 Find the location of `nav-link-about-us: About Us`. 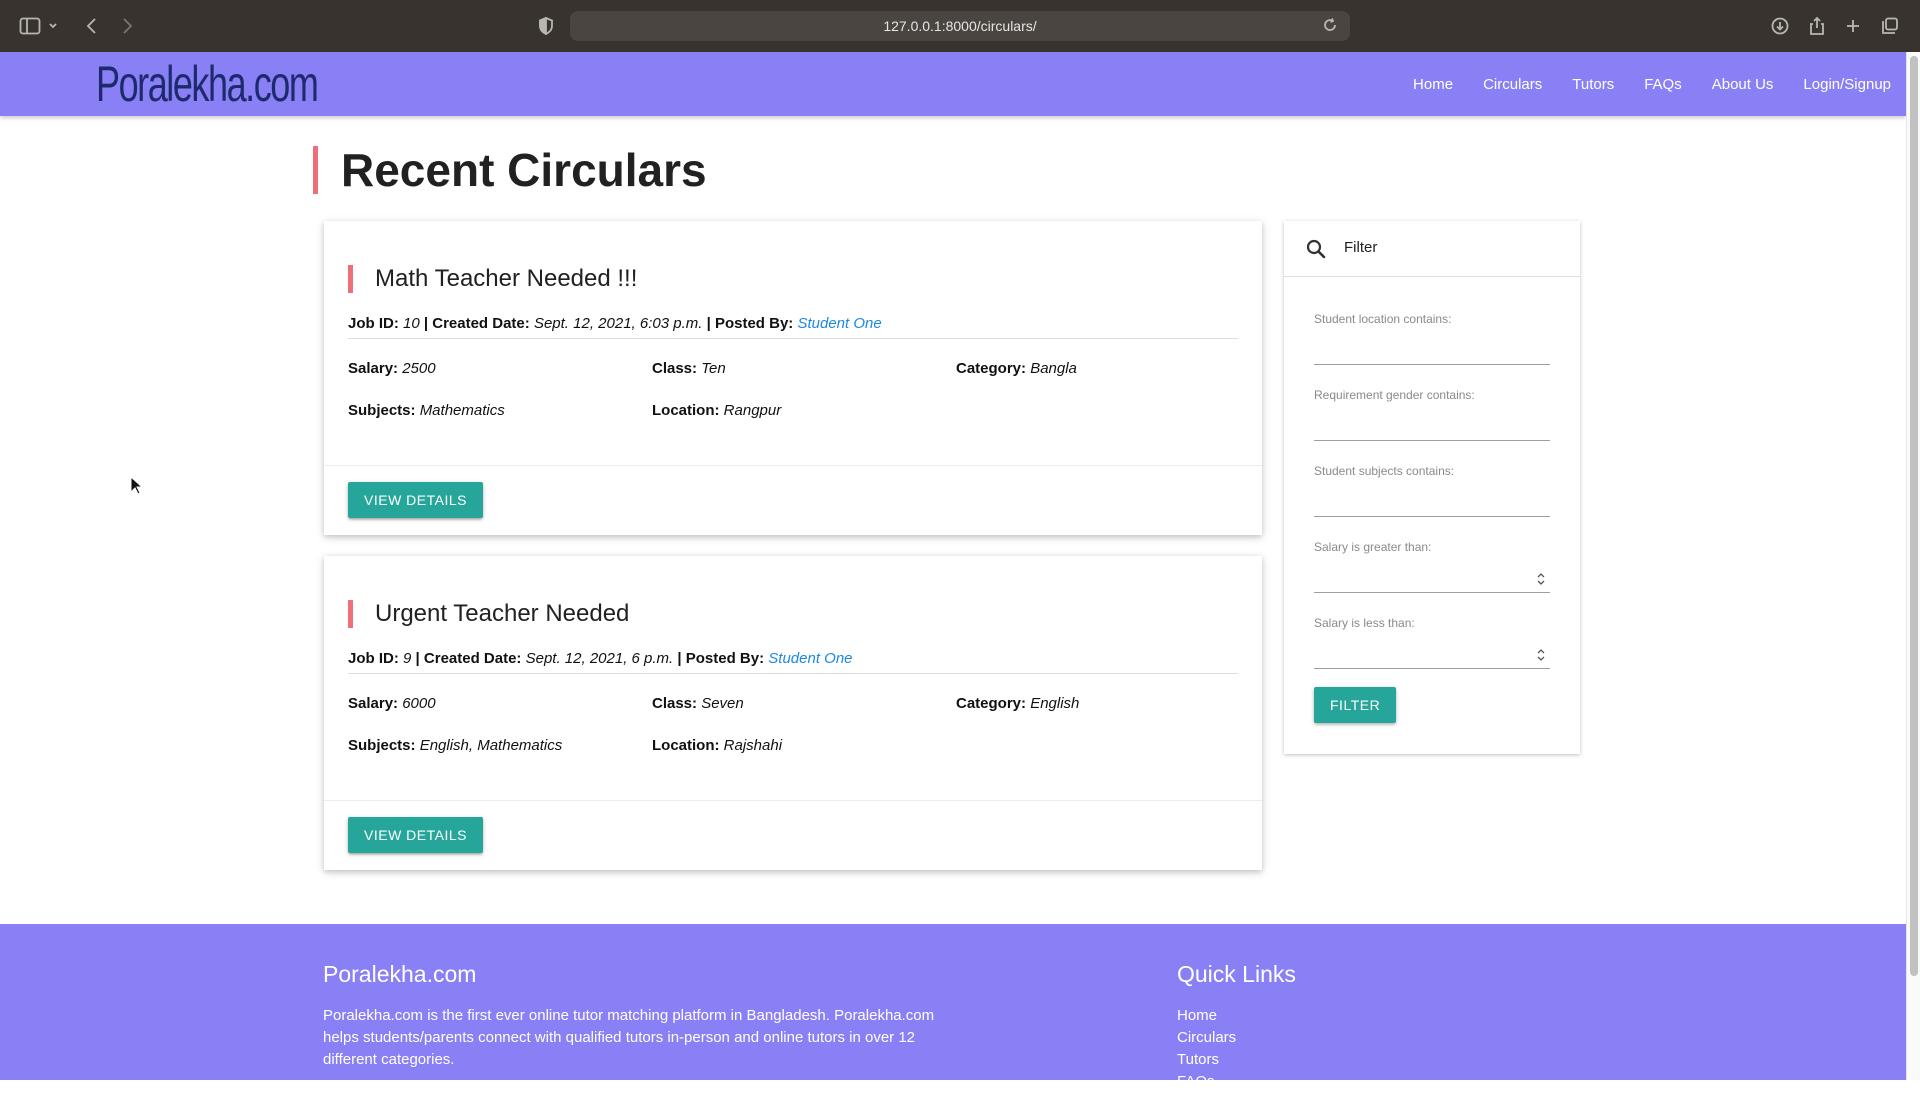

nav-link-about-us: About Us is located at coordinates (1743, 84).